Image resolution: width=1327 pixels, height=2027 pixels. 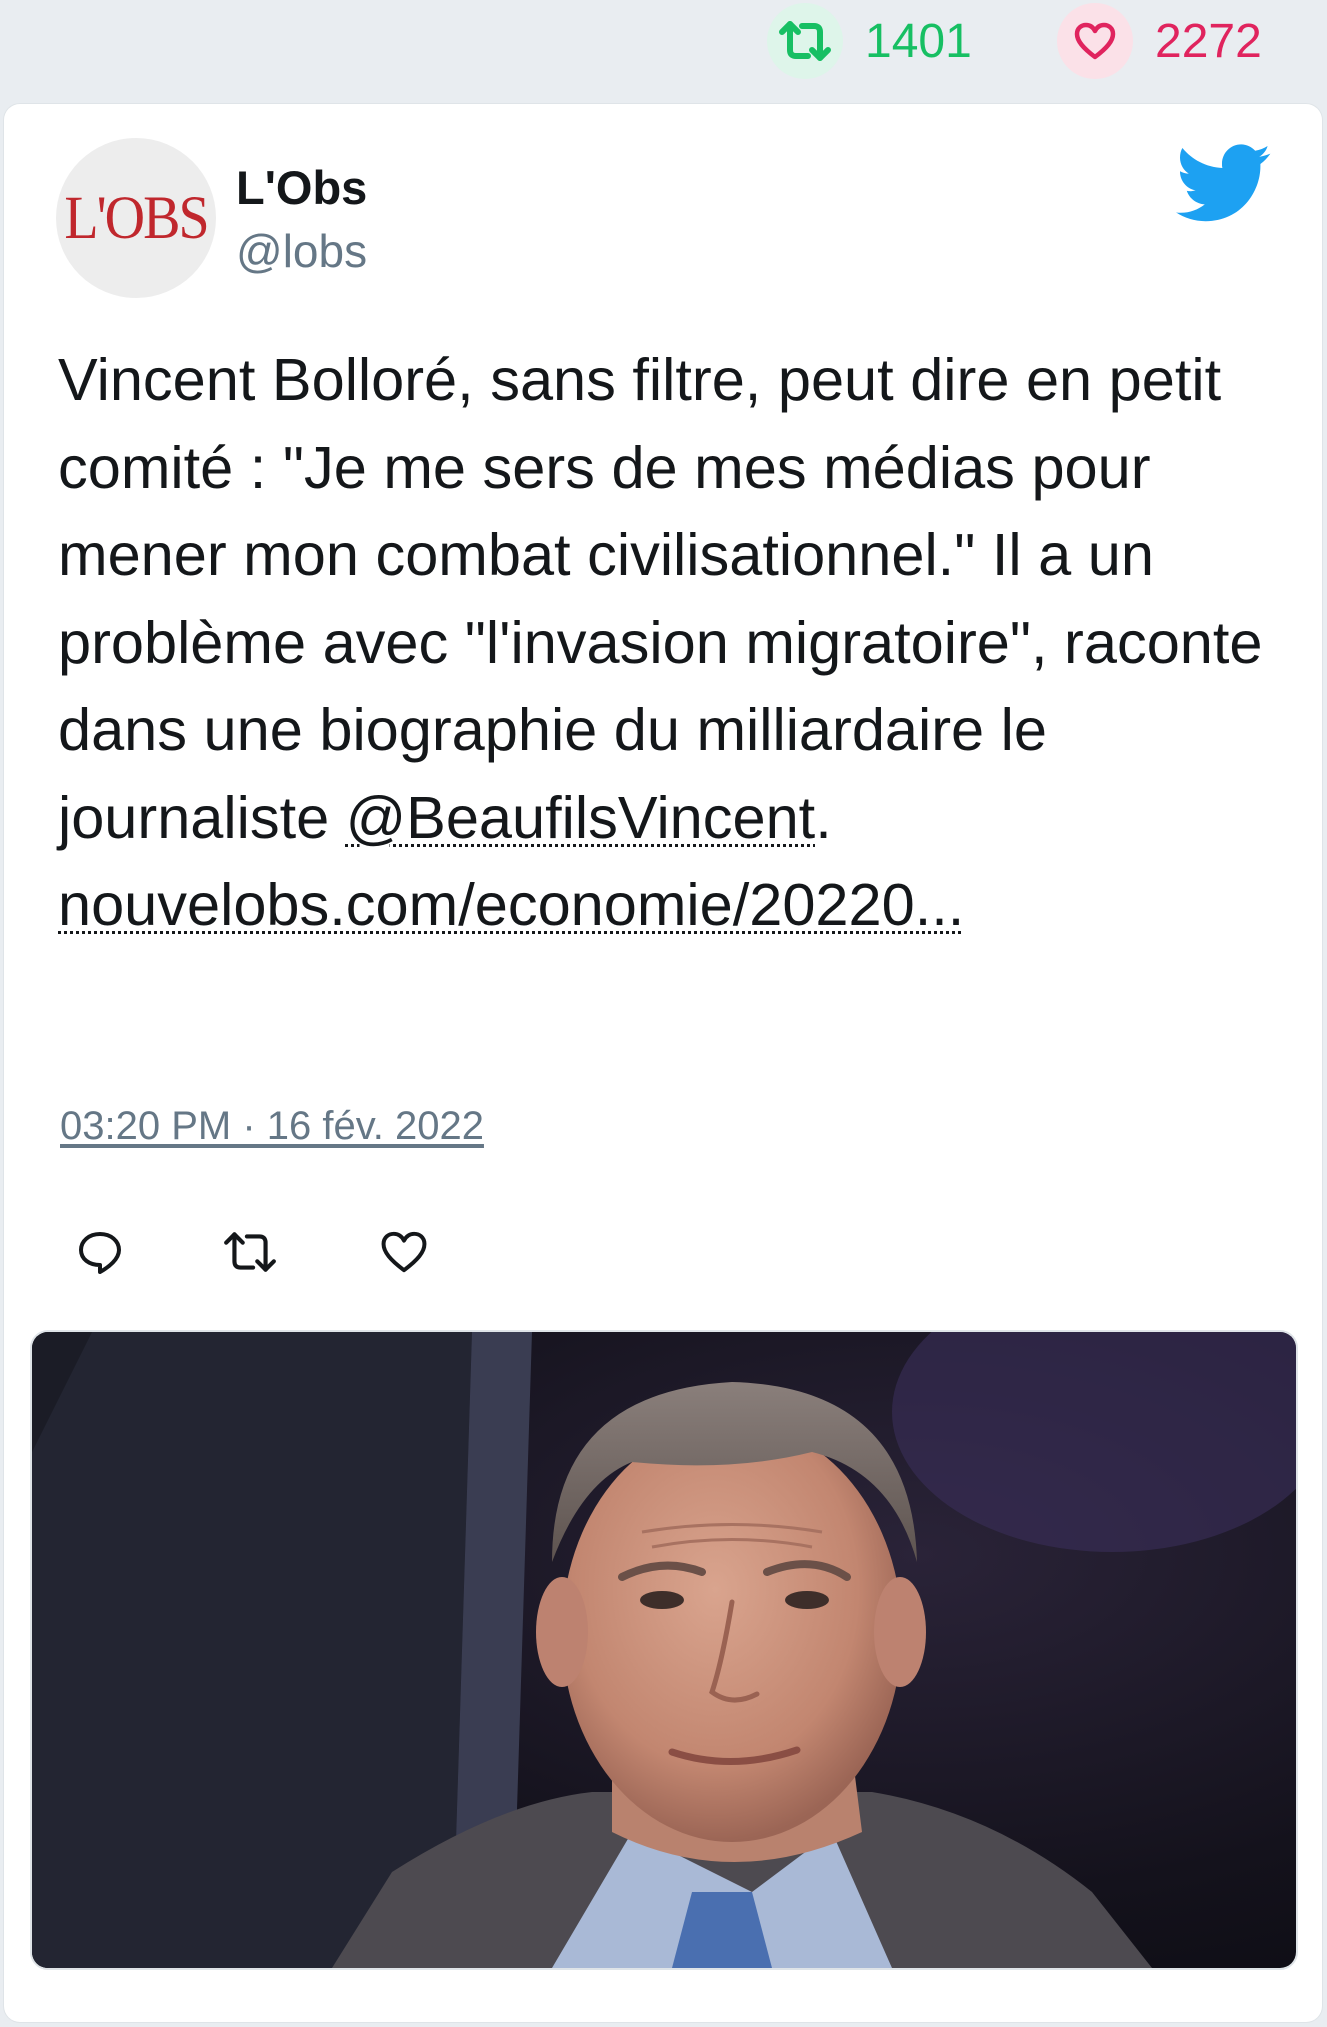 What do you see at coordinates (250, 1252) in the screenshot?
I see `retweet-action-icon` at bounding box center [250, 1252].